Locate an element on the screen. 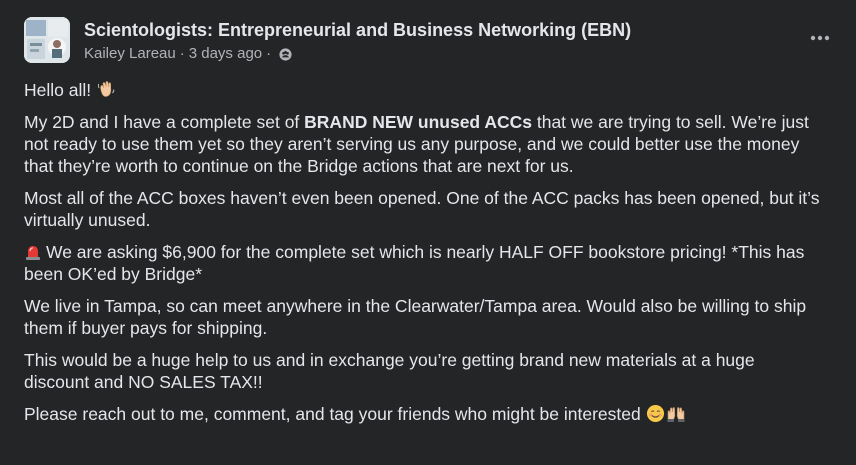  group-avatar is located at coordinates (47, 40).